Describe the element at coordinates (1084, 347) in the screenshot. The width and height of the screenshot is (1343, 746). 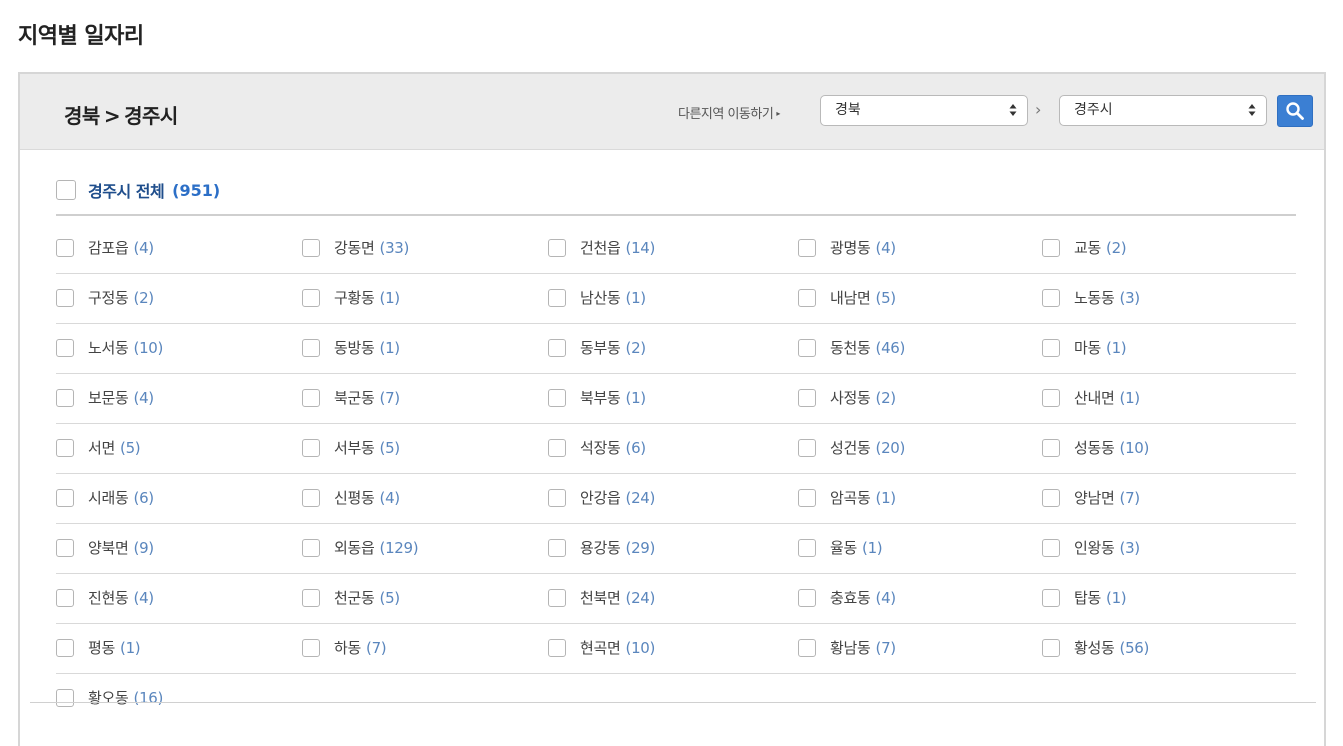
I see `district-item: 마동 (1)` at that location.